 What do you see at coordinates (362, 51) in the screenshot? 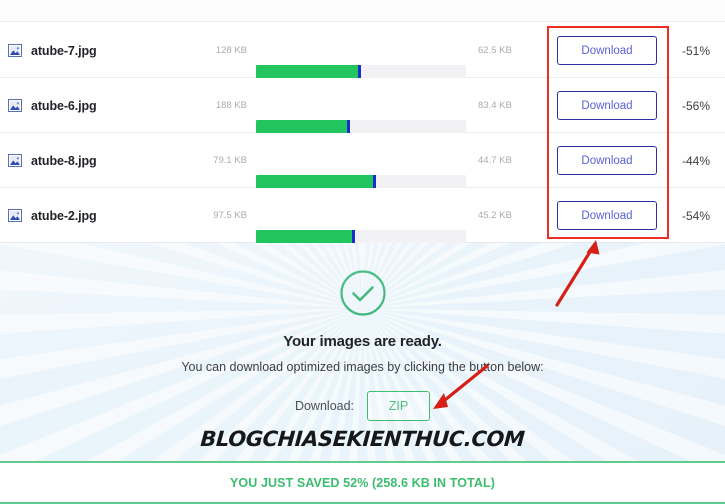
I see `table-row: atube-7.jpg 128 KB 62.5 KB Download -51%` at bounding box center [362, 51].